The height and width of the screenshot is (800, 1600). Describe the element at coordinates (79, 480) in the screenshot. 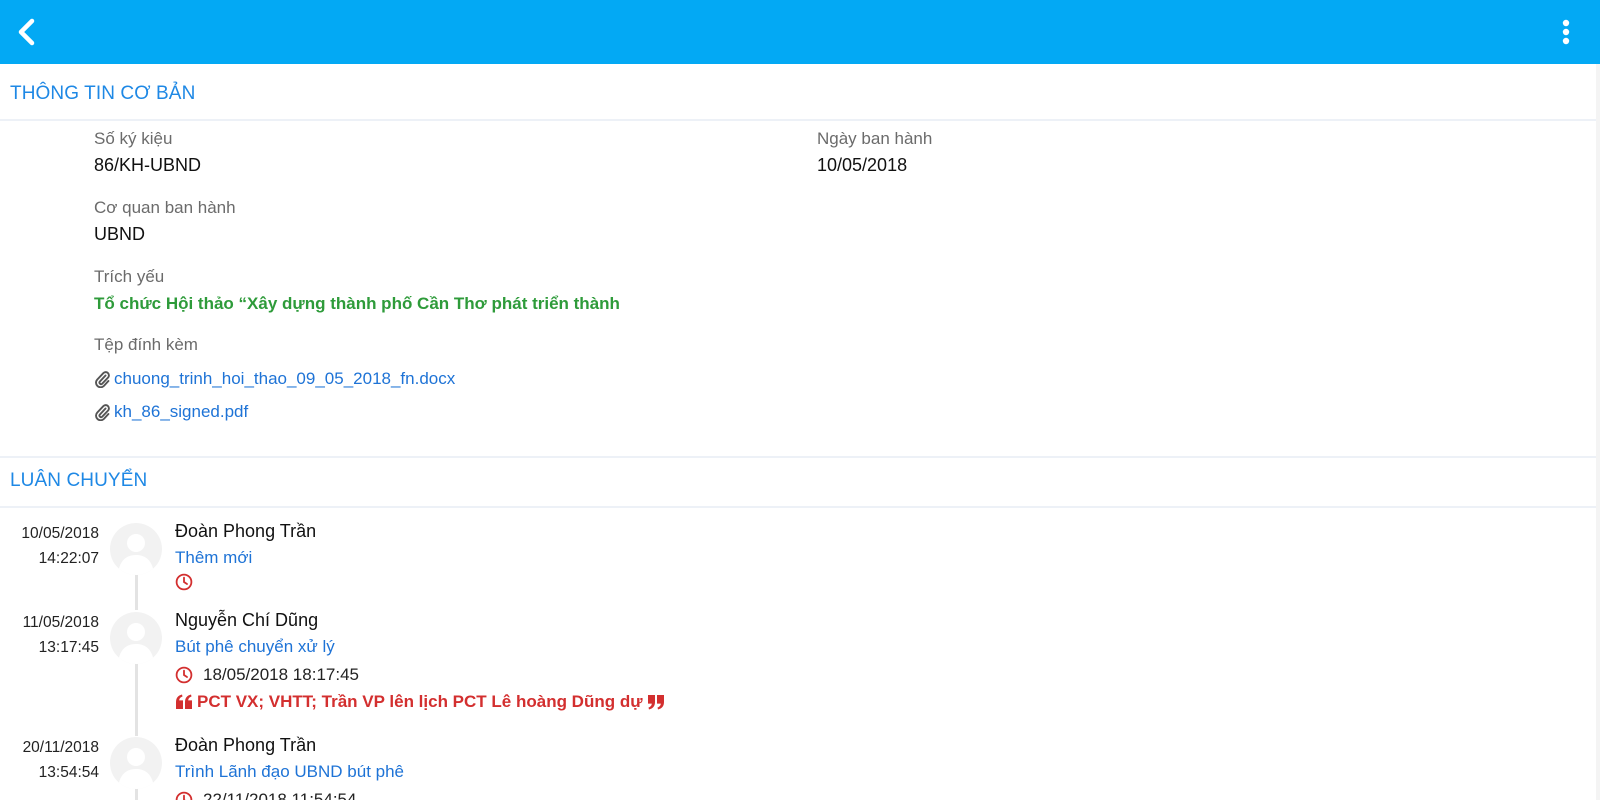

I see `circulation-title: LUÂN CHUYỂN` at that location.